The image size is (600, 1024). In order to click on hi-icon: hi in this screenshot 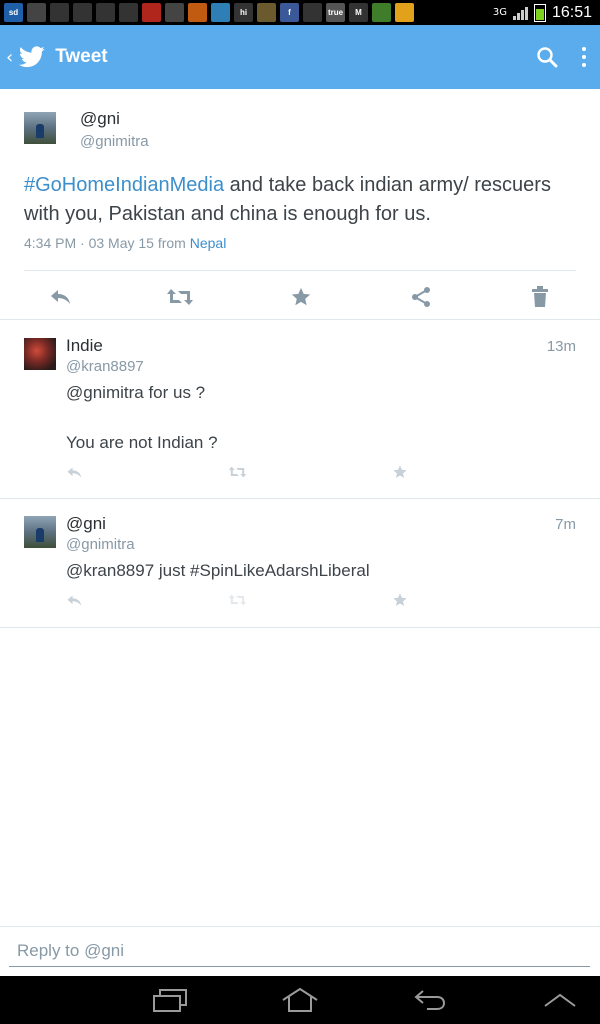, I will do `click(243, 12)`.